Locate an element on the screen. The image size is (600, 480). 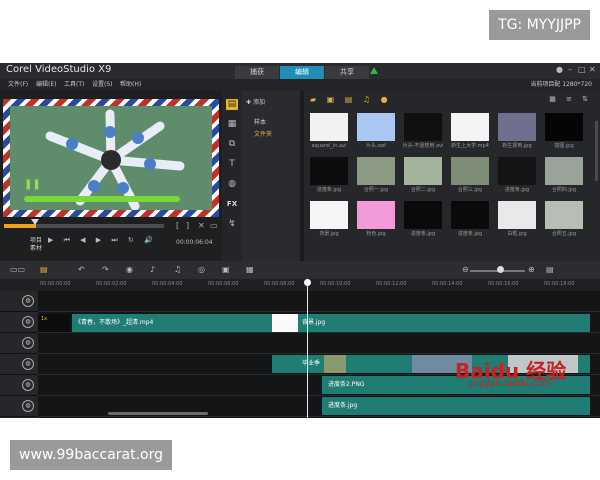
menu-tools: 工具(T) is located at coordinates (74, 85).